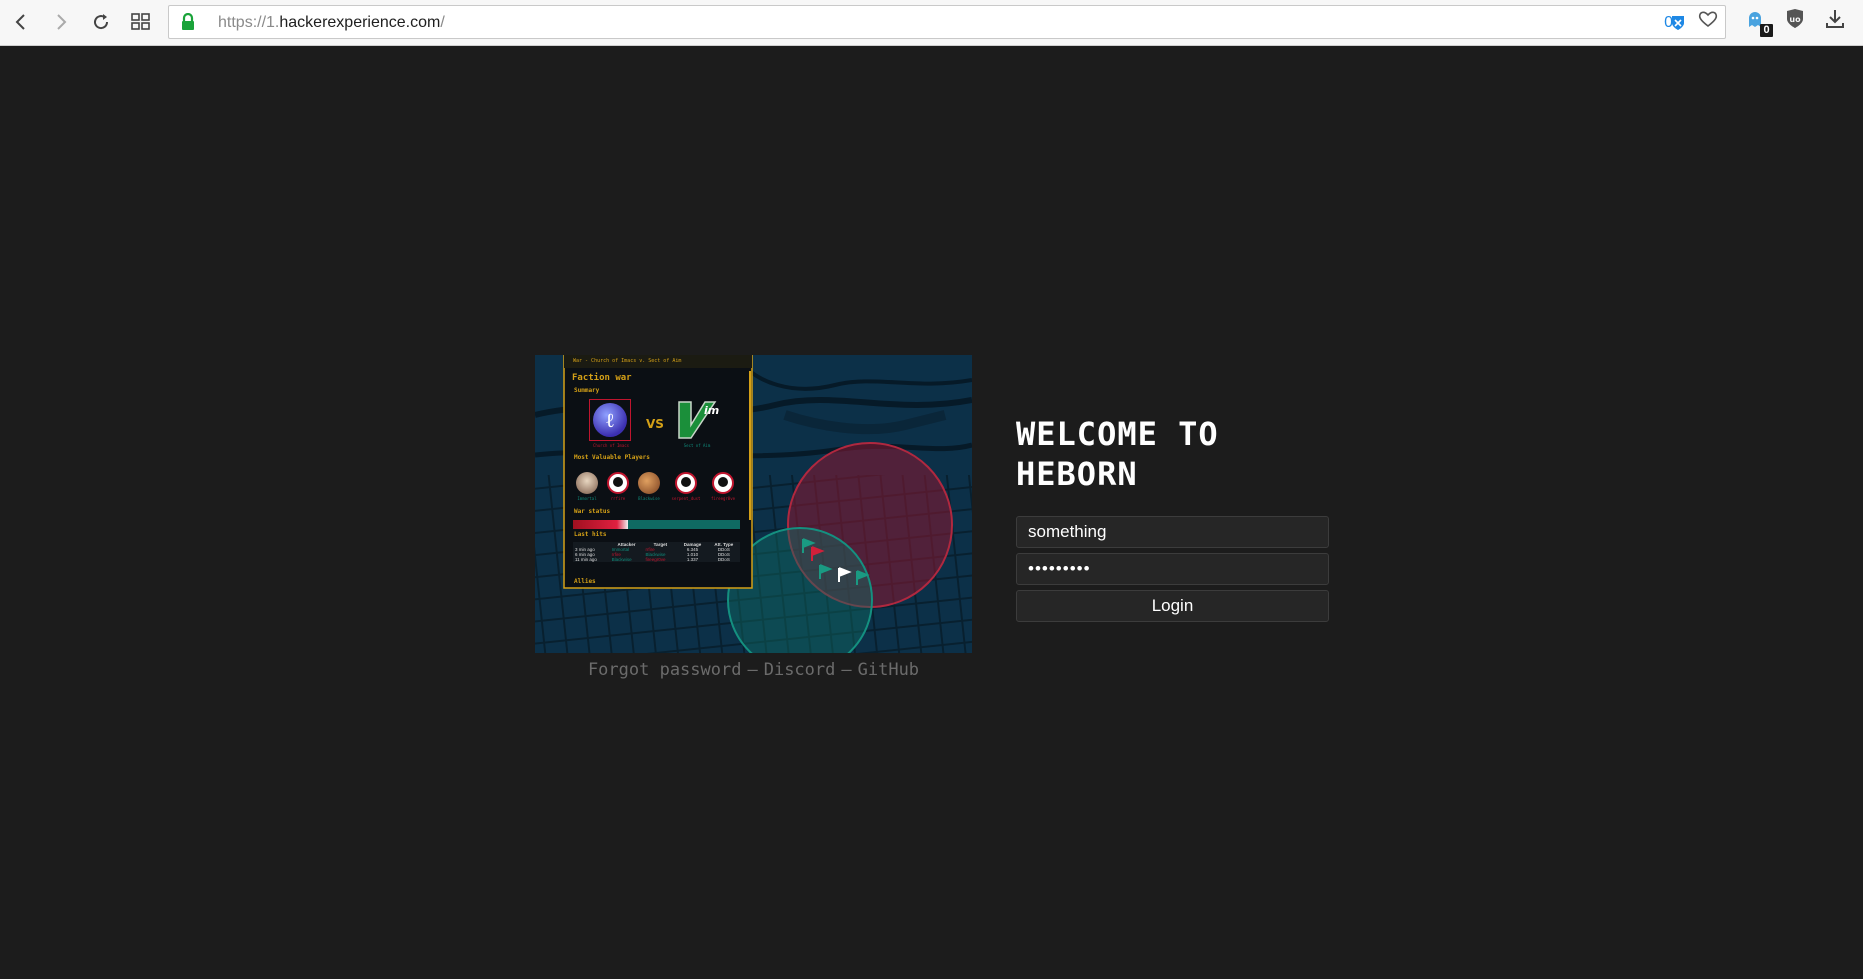  I want to click on war-status-fill, so click(601, 524).